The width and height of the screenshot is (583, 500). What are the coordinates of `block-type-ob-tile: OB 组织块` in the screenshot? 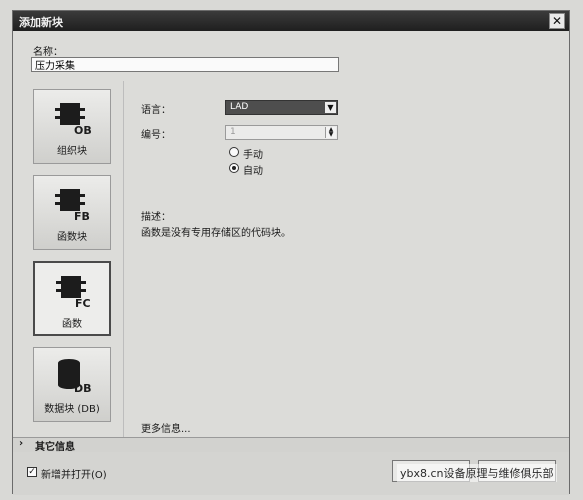 It's located at (72, 126).